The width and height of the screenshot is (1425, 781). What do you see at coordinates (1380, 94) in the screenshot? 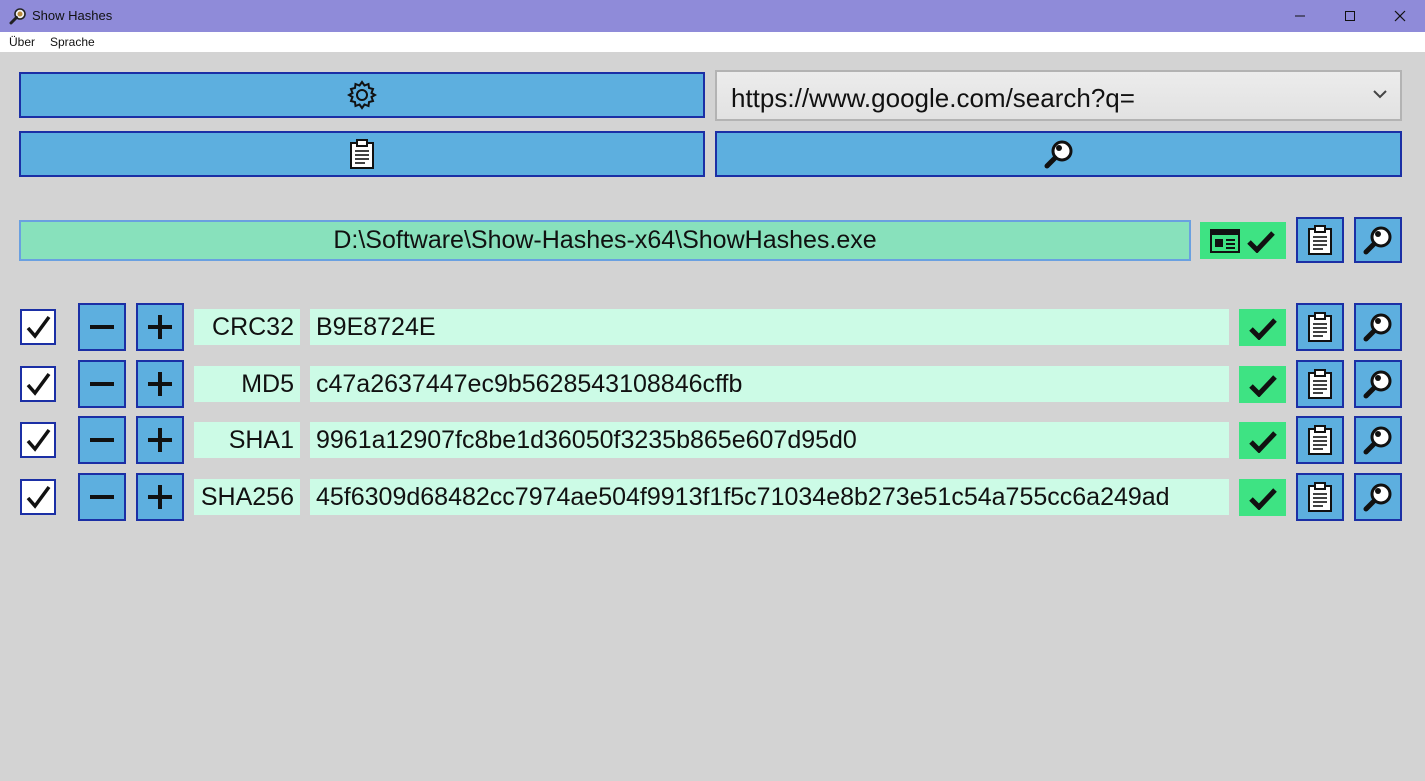
I see `chevron-down-icon` at bounding box center [1380, 94].